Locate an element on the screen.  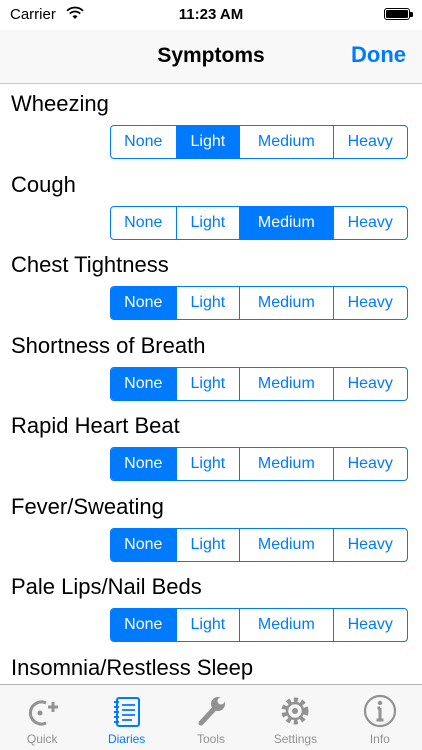
gear-icon is located at coordinates (295, 711).